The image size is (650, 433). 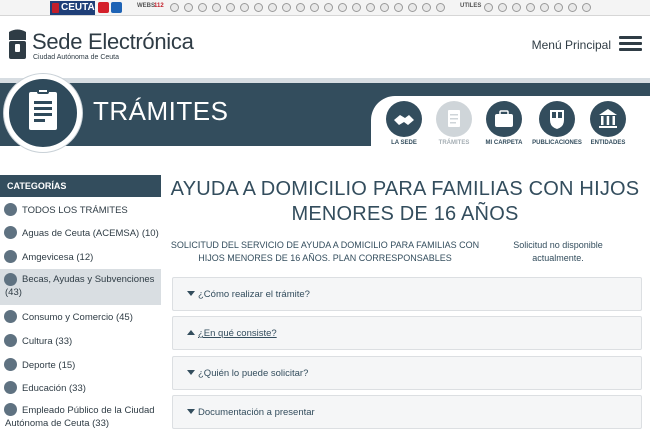 What do you see at coordinates (10, 340) in the screenshot?
I see `culture-icon` at bounding box center [10, 340].